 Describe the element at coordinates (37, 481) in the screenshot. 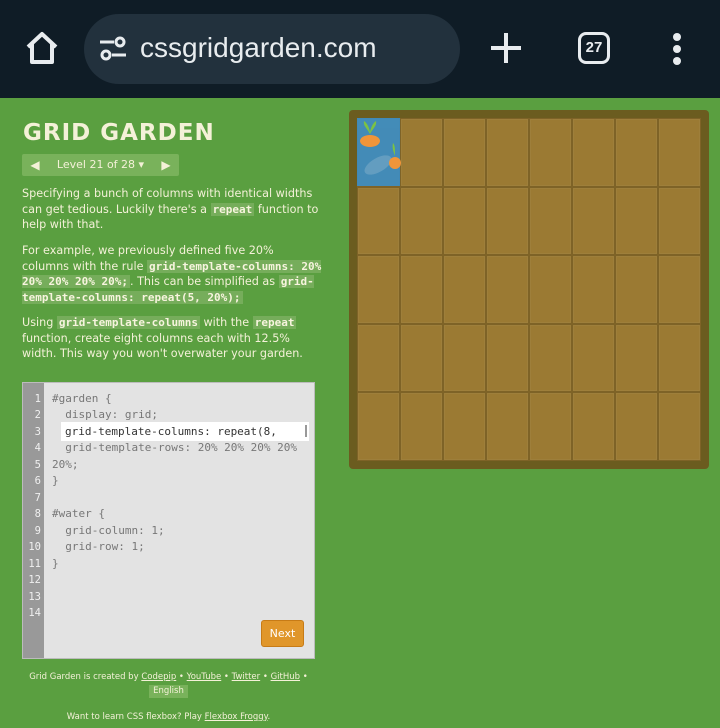

I see `line-number: 6` at that location.